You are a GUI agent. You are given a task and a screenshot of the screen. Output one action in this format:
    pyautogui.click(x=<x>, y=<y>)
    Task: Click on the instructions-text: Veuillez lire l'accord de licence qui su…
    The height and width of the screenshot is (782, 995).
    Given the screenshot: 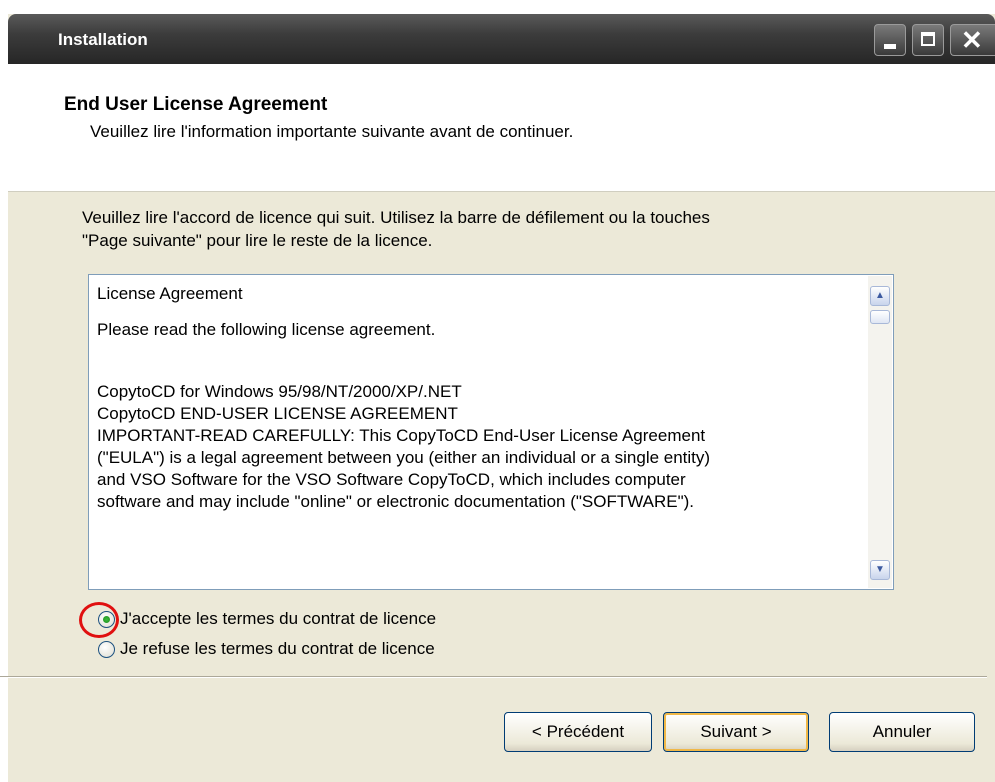 What is the action you would take?
    pyautogui.click(x=492, y=229)
    